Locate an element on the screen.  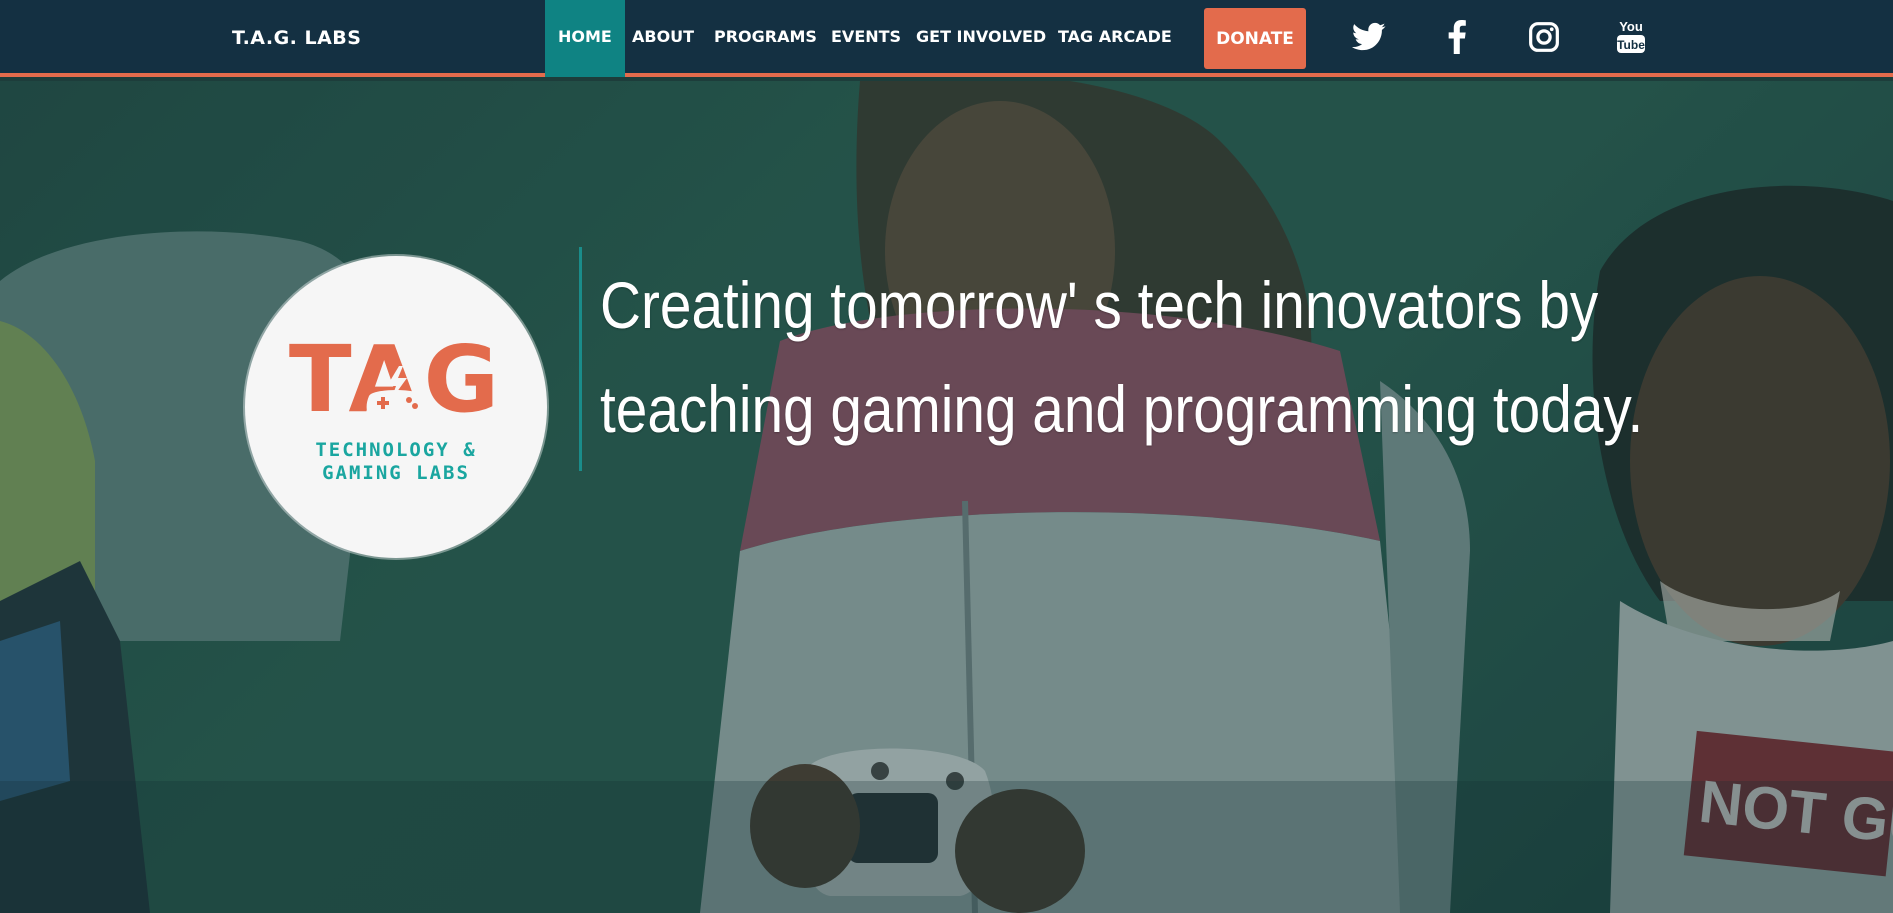
instagram-icon is located at coordinates (1544, 37).